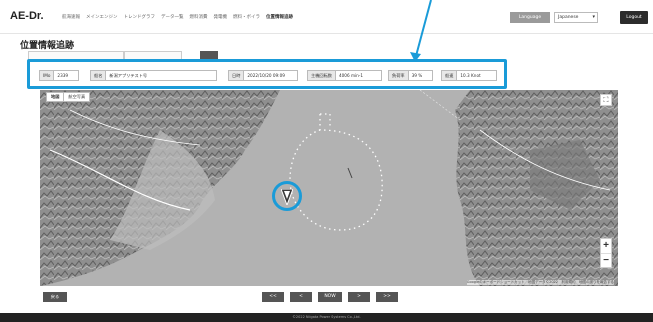 The height and width of the screenshot is (322, 653). Describe the element at coordinates (530, 17) in the screenshot. I see `language-label: Language` at that location.